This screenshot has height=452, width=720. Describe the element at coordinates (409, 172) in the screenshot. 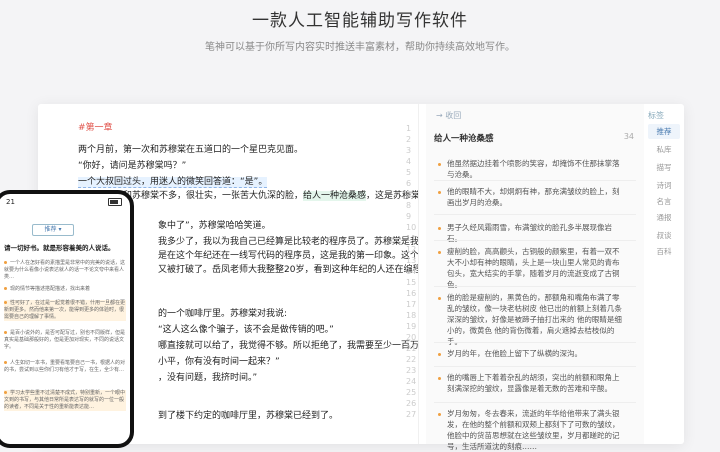

I see `line-number: 5` at that location.